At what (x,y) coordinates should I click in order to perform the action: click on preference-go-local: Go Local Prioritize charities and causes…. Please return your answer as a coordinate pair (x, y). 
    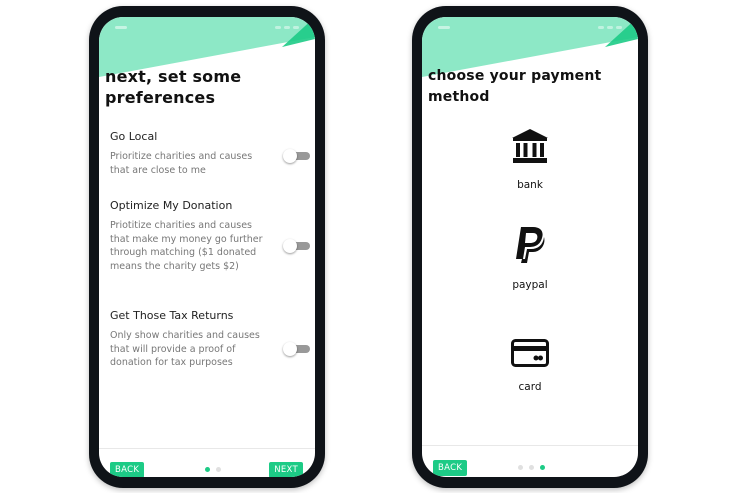
    Looking at the image, I should click on (210, 153).